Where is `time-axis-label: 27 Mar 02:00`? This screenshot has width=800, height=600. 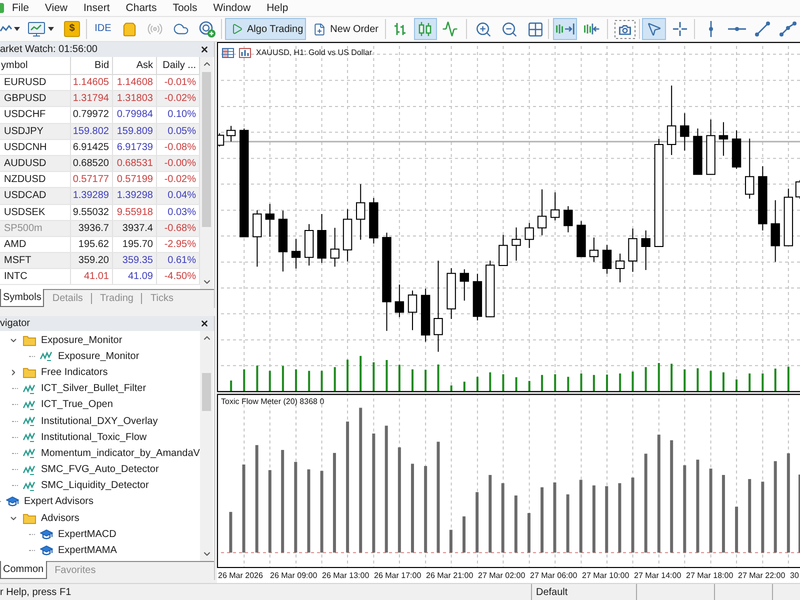 time-axis-label: 27 Mar 02:00 is located at coordinates (502, 576).